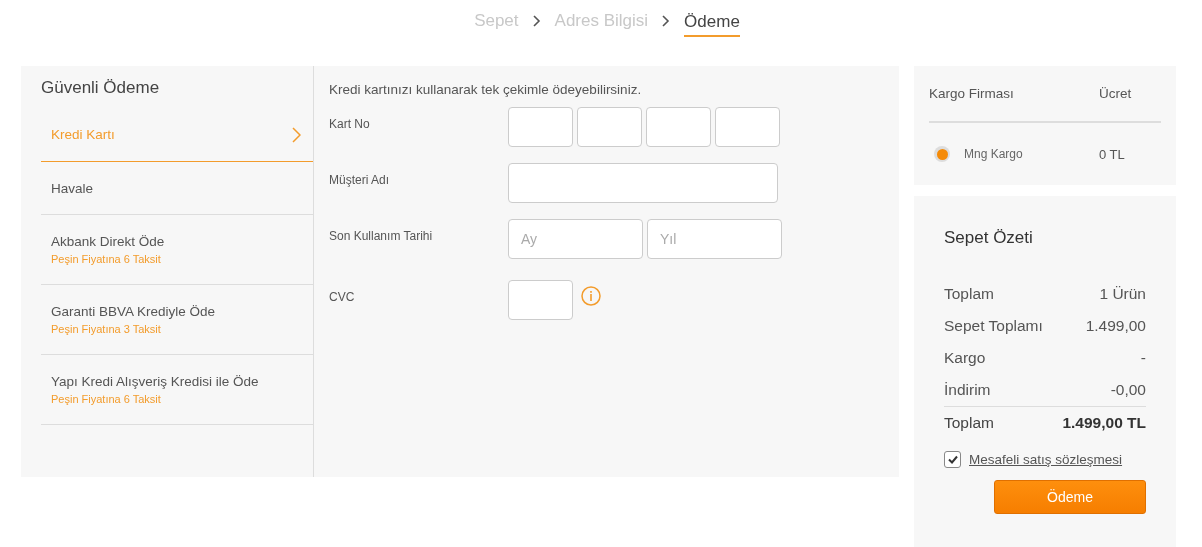 The height and width of the screenshot is (547, 1202). Describe the element at coordinates (1115, 93) in the screenshot. I see `column-header: Ücret` at that location.